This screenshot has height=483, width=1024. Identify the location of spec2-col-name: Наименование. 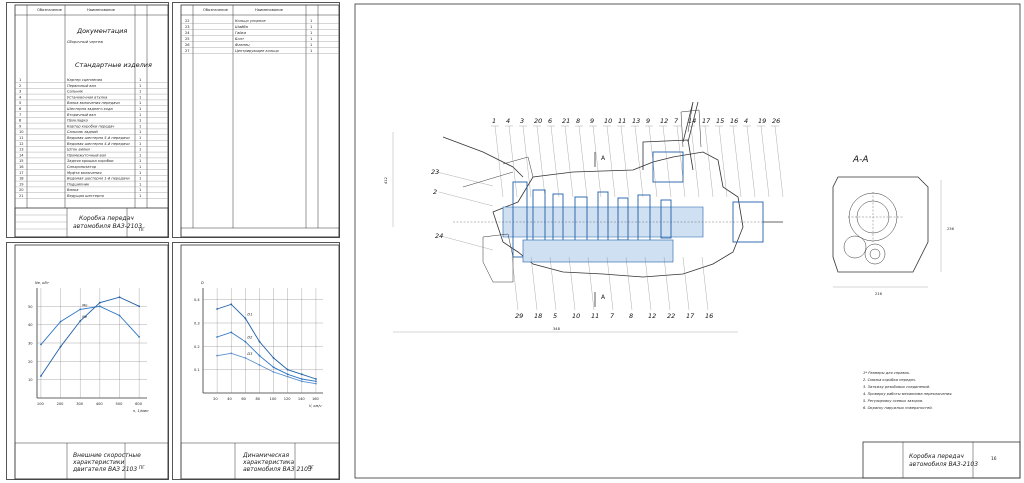
(269, 10).